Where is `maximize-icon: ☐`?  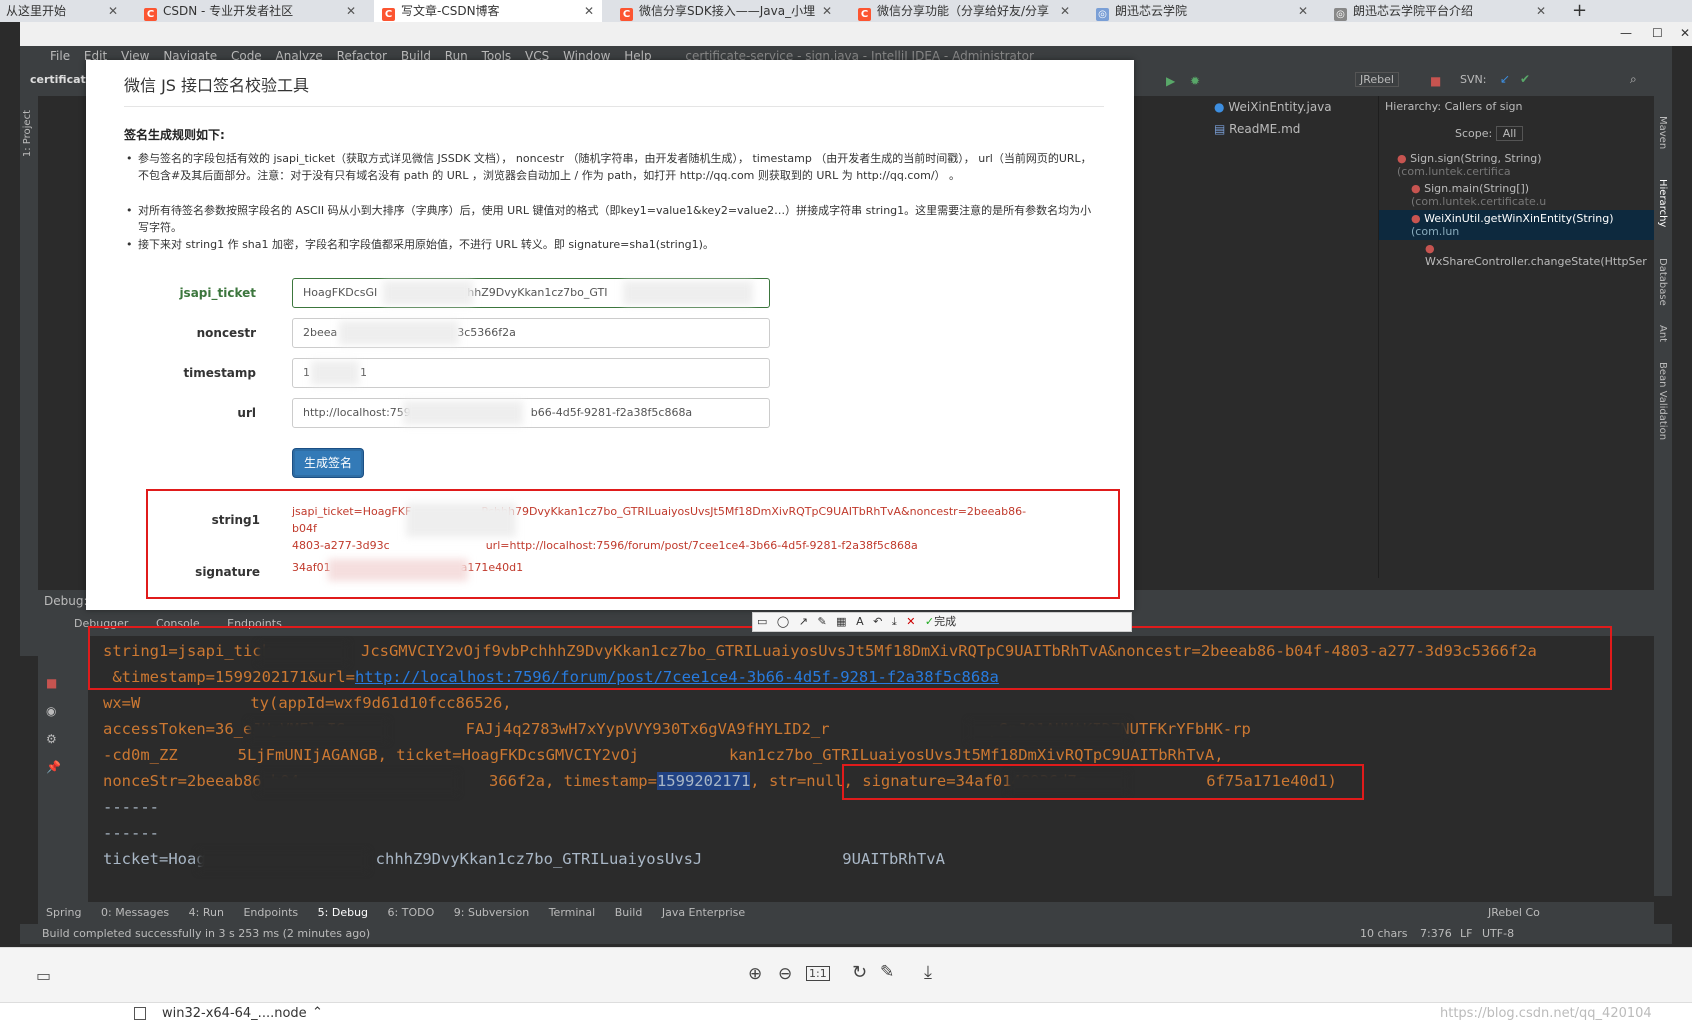 maximize-icon: ☐ is located at coordinates (1657, 33).